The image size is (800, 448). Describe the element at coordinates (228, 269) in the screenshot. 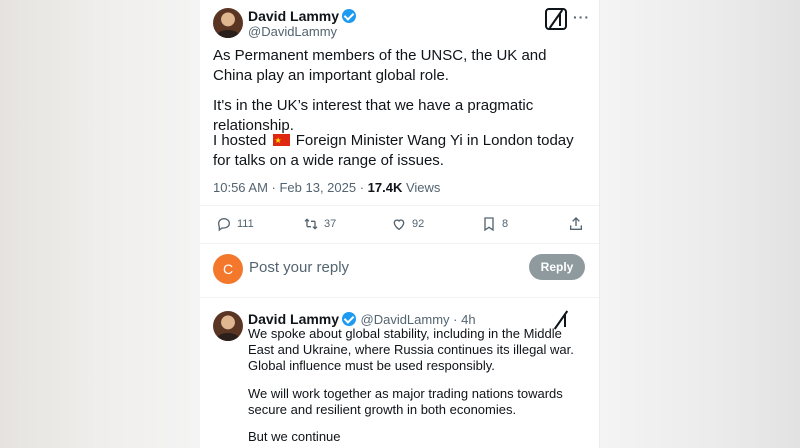

I see `composer-avatar: C` at that location.